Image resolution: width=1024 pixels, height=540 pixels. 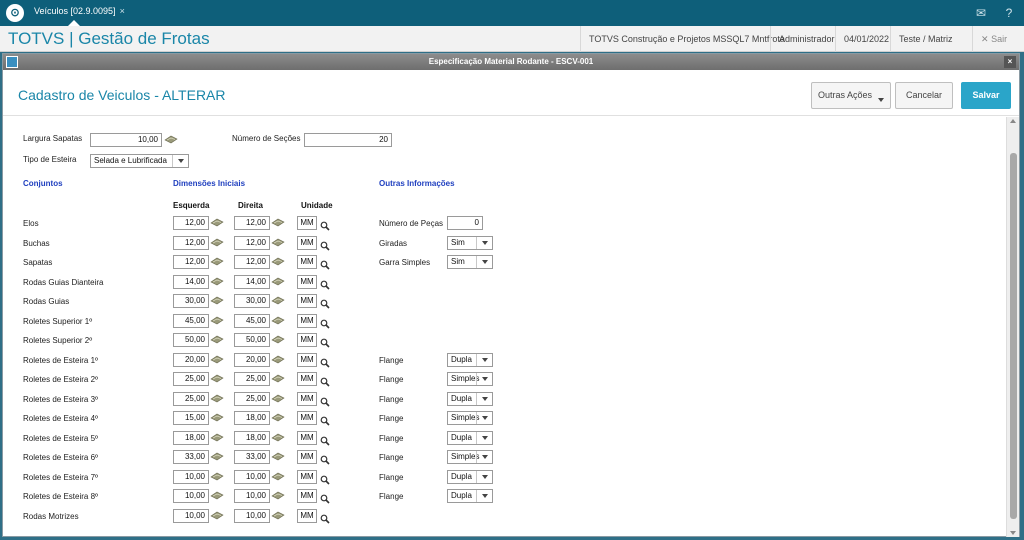 What do you see at coordinates (1012, 327) in the screenshot?
I see `vertical-scrollbar` at bounding box center [1012, 327].